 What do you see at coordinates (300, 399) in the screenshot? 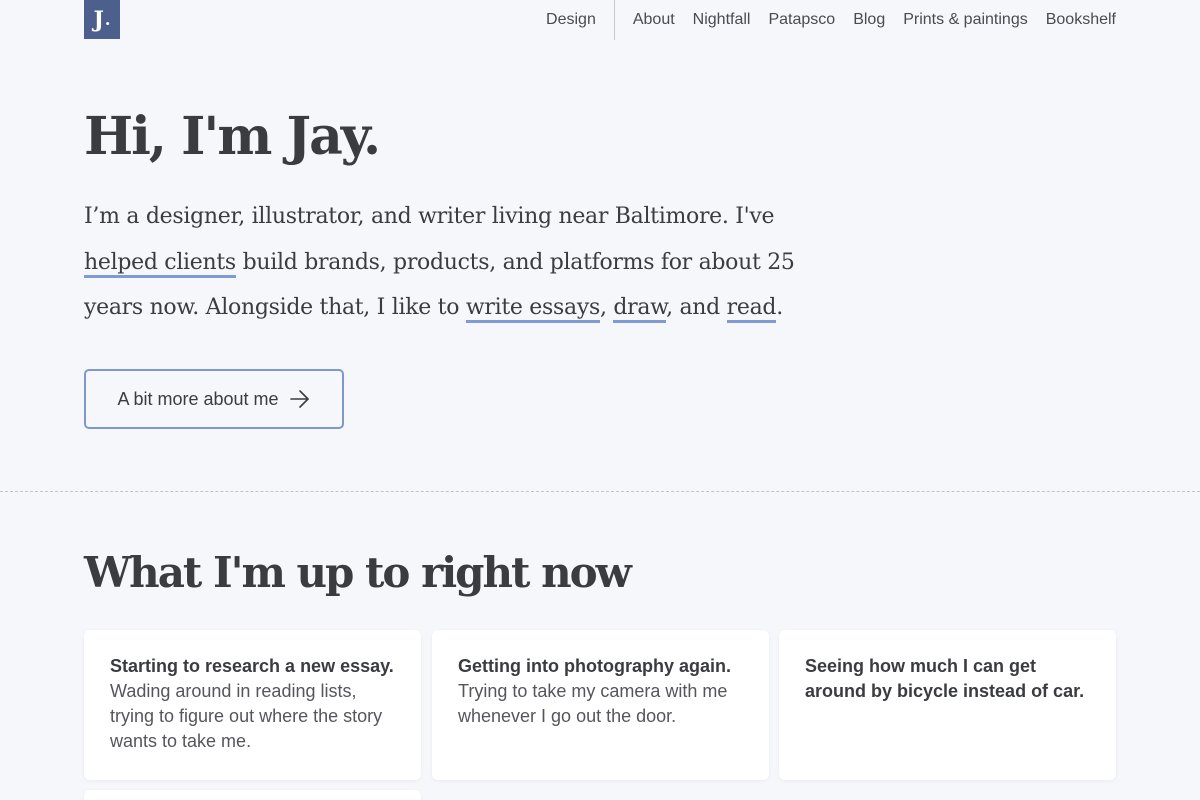
I see `arrow-right-icon` at bounding box center [300, 399].